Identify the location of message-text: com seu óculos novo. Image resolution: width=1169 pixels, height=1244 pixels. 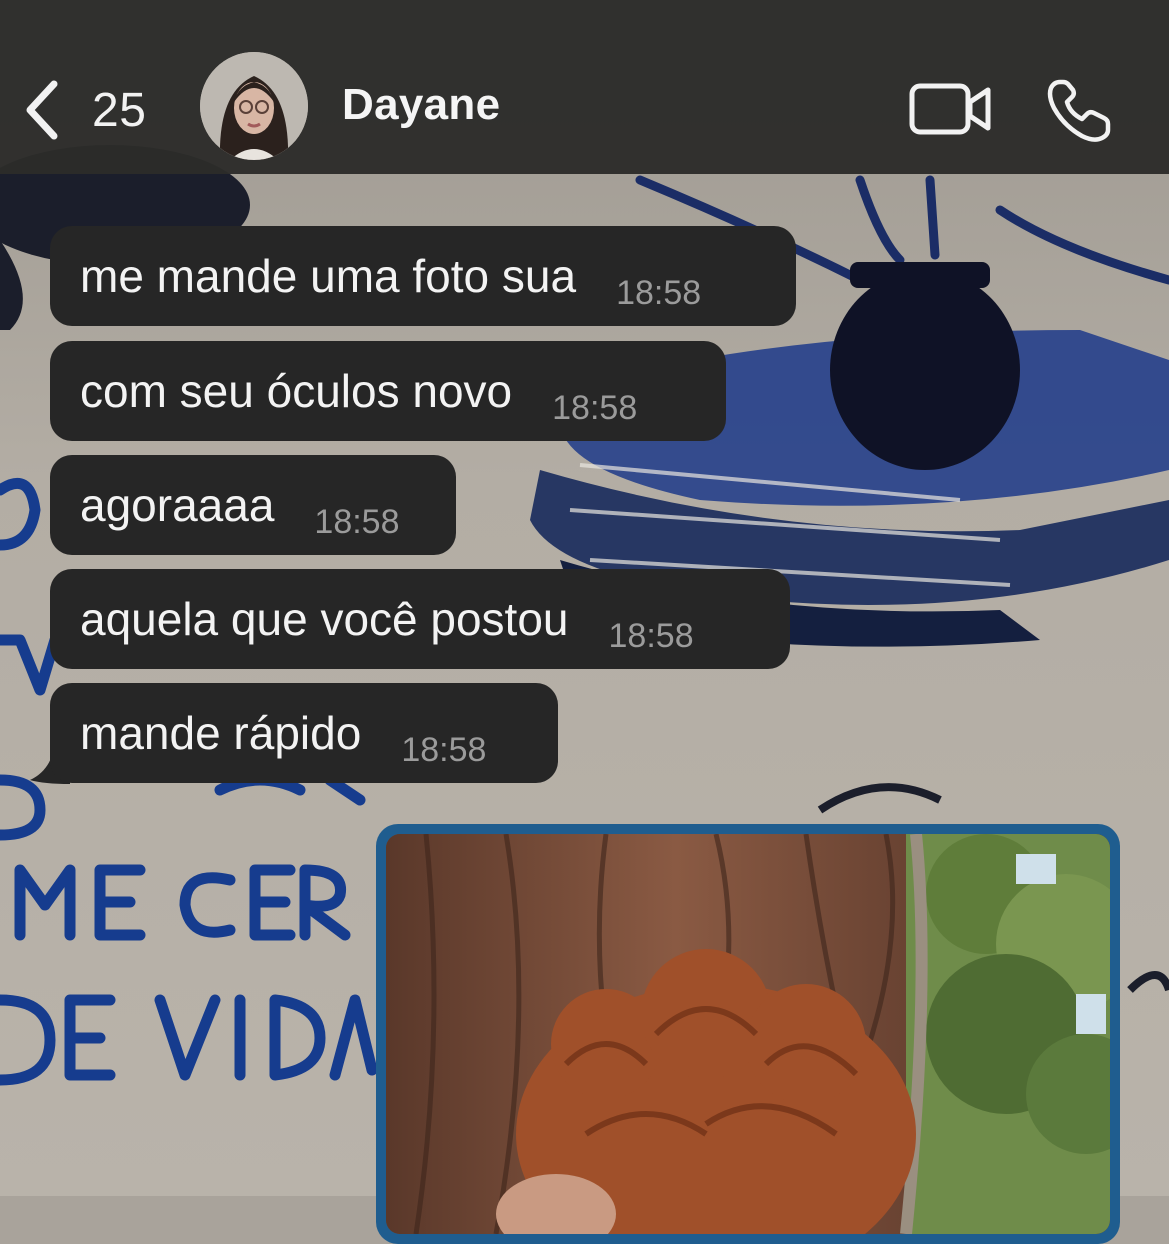
(296, 391).